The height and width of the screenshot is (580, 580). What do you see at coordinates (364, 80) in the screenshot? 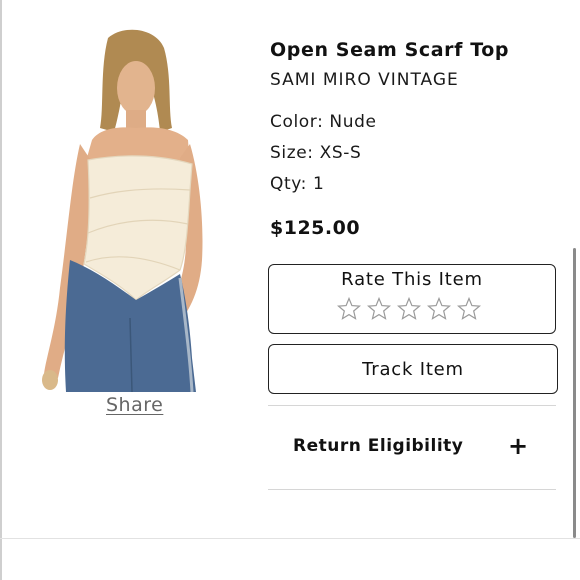
I see `product-brand: SAMI MIRO VINTAGE` at bounding box center [364, 80].